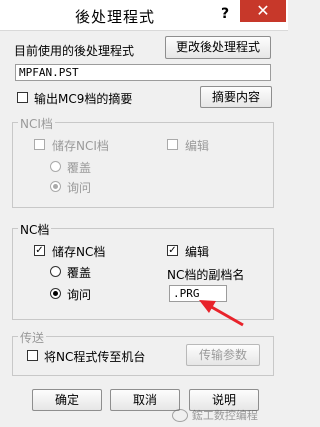 The image size is (320, 427). Describe the element at coordinates (79, 168) in the screenshot. I see `nci-overwrite-label: 覆盖` at that location.